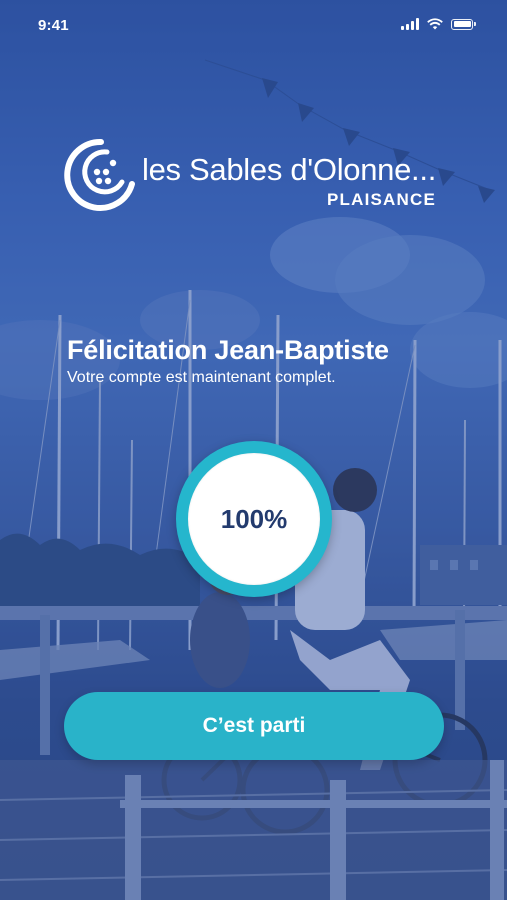 The image size is (507, 900). Describe the element at coordinates (382, 199) in the screenshot. I see `logo-tagline: PLAISANCE` at that location.